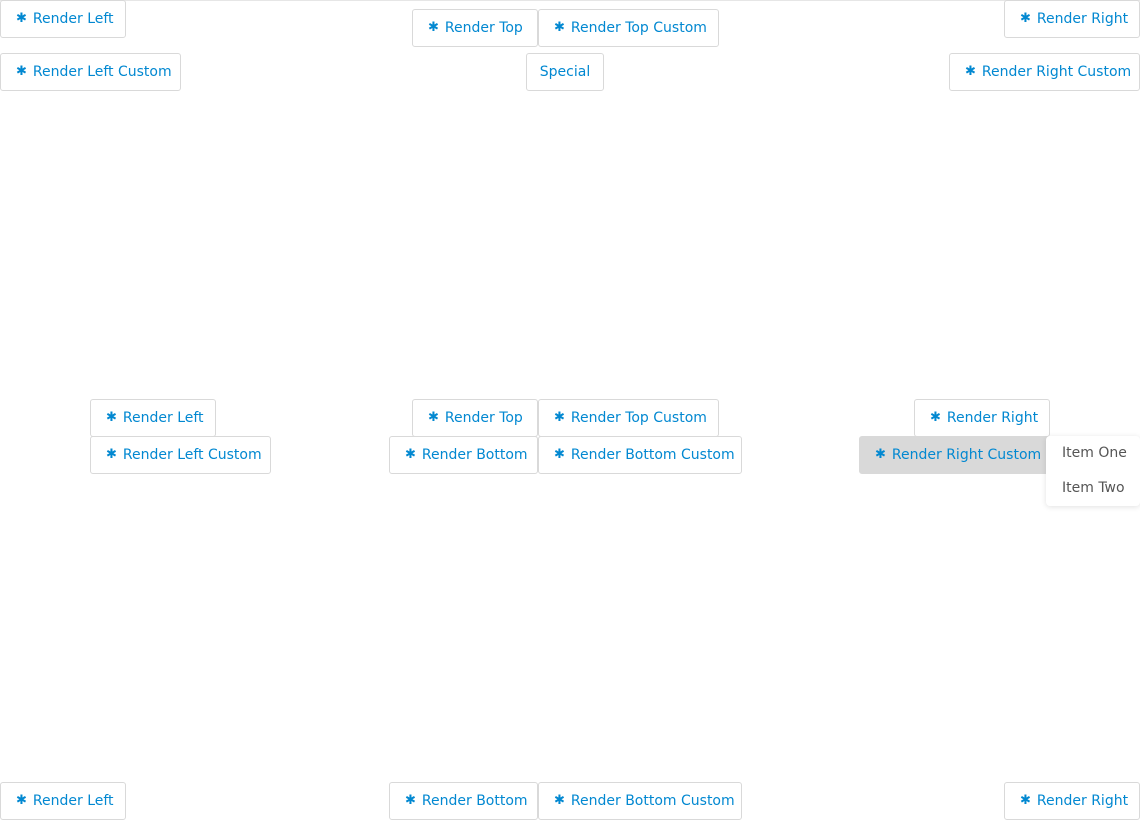 The width and height of the screenshot is (1140, 820). I want to click on render-right-custom-button-middle: ✱ Render Right Custom, so click(954, 455).